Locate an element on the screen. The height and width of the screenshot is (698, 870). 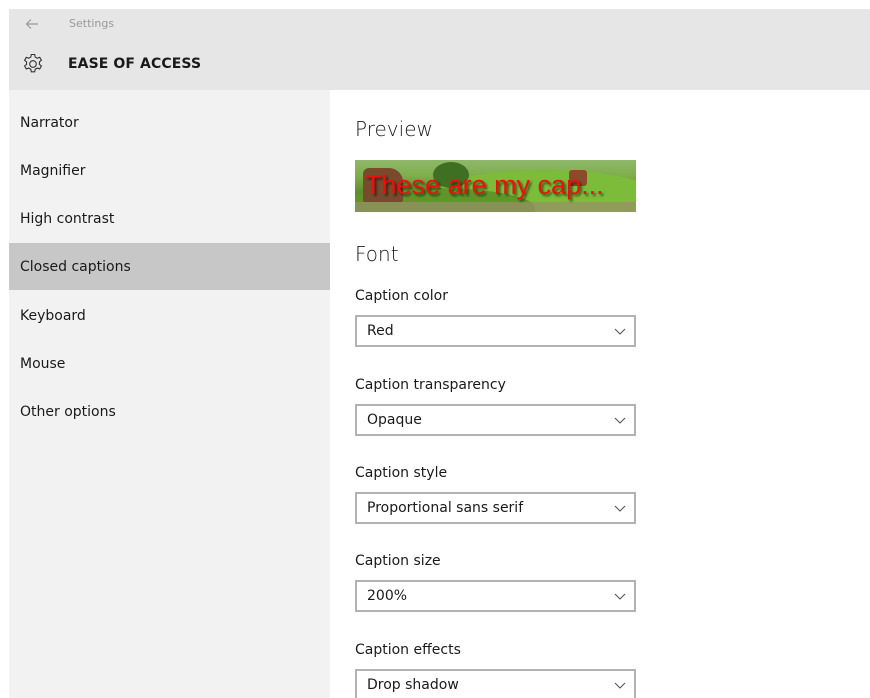
back-arrow-icon is located at coordinates (31, 24).